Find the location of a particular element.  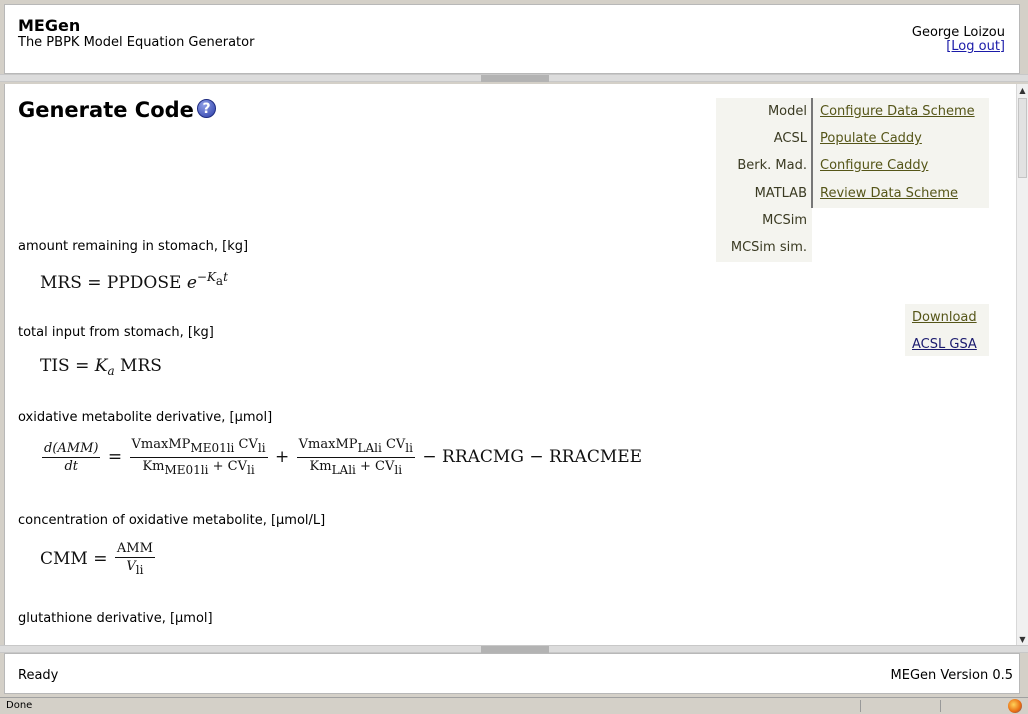

footer-version: MEGen Version 0.5 is located at coordinates (951, 675).